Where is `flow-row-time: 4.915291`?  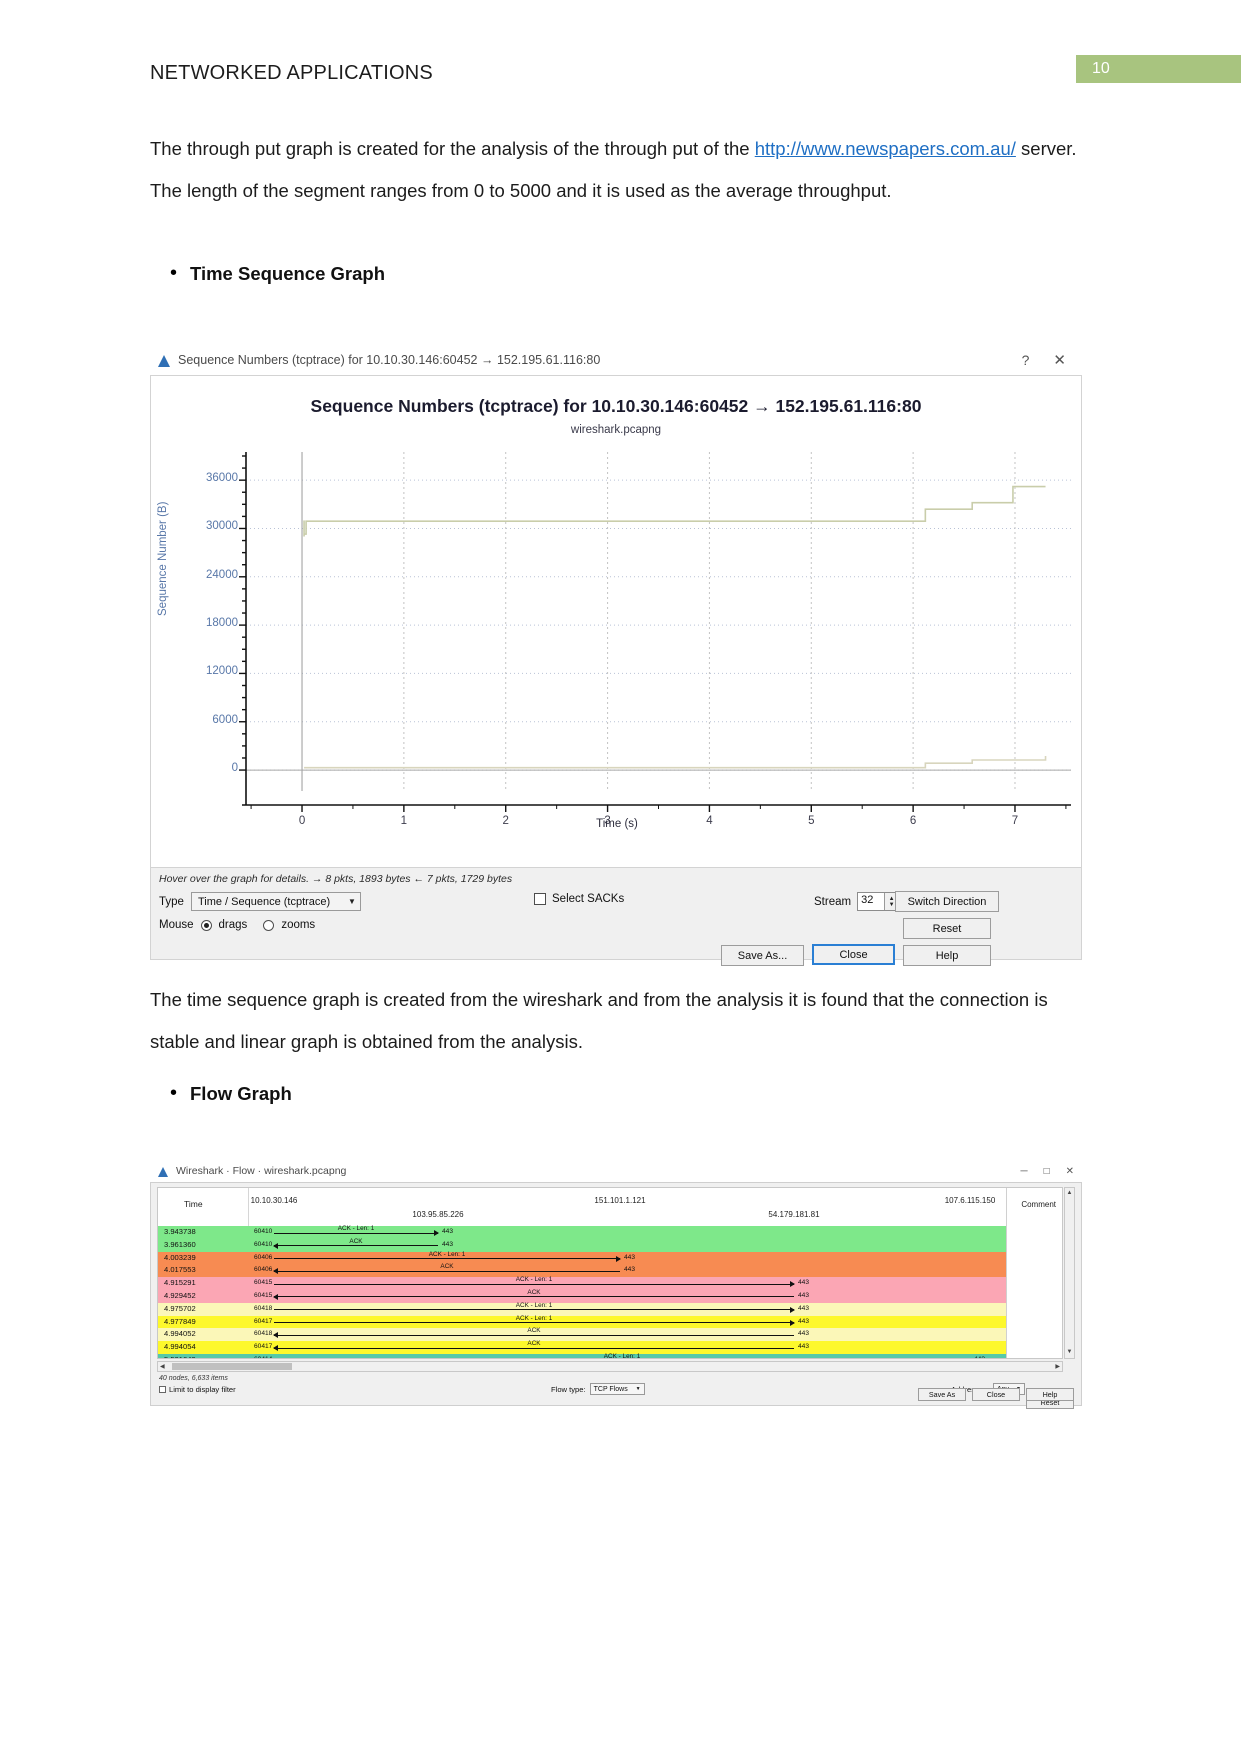 flow-row-time: 4.915291 is located at coordinates (180, 1283).